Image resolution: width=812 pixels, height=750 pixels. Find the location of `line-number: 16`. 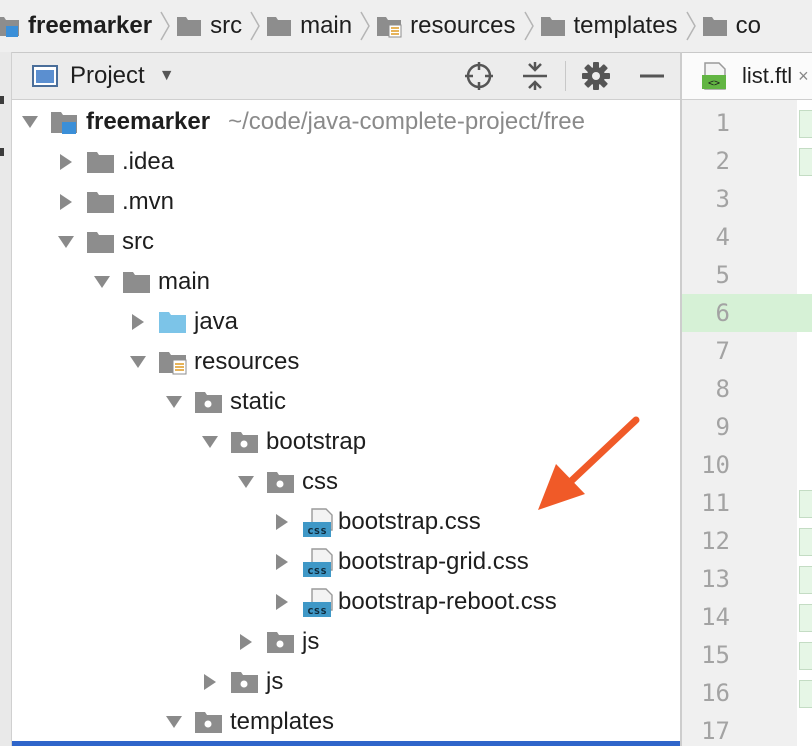

line-number: 16 is located at coordinates (715, 693).